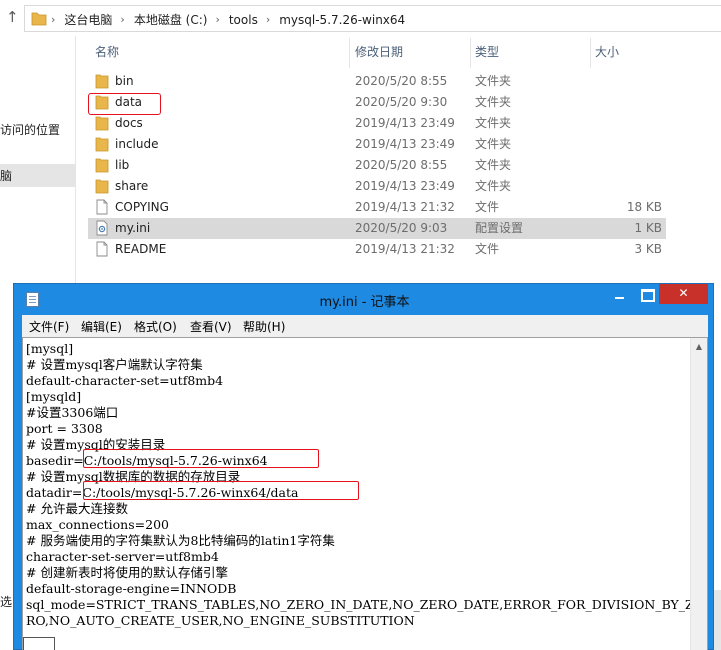 This screenshot has height=650, width=721. Describe the element at coordinates (102, 207) in the screenshot. I see `file-icon` at that location.